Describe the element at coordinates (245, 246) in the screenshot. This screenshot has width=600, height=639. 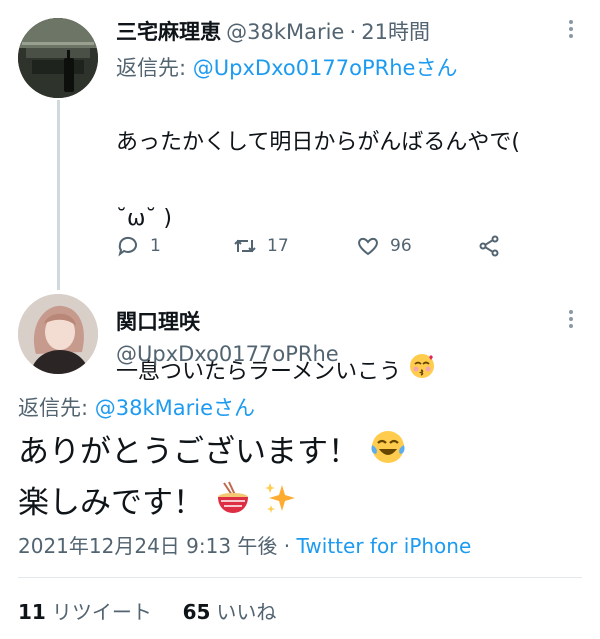
I see `retweet-icon` at that location.